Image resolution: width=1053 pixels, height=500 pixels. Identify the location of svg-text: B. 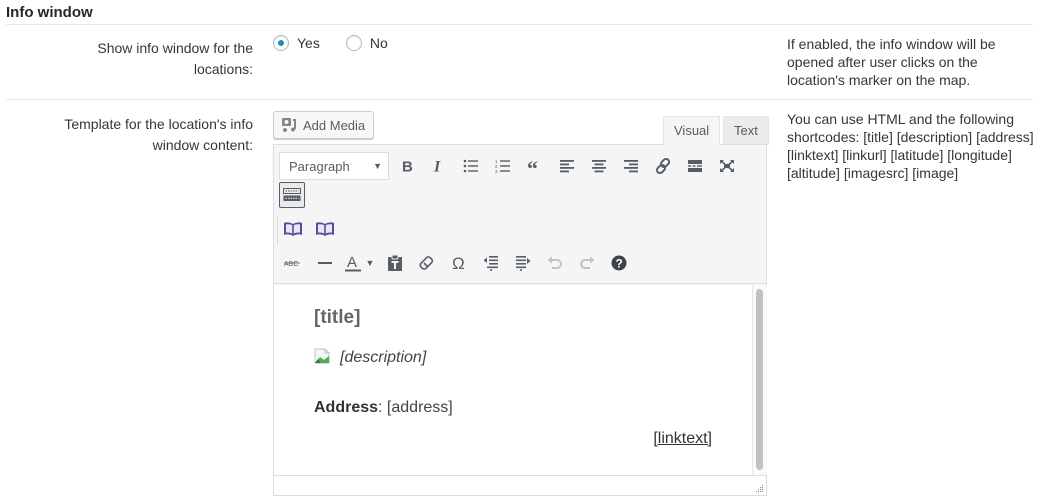
(407, 166).